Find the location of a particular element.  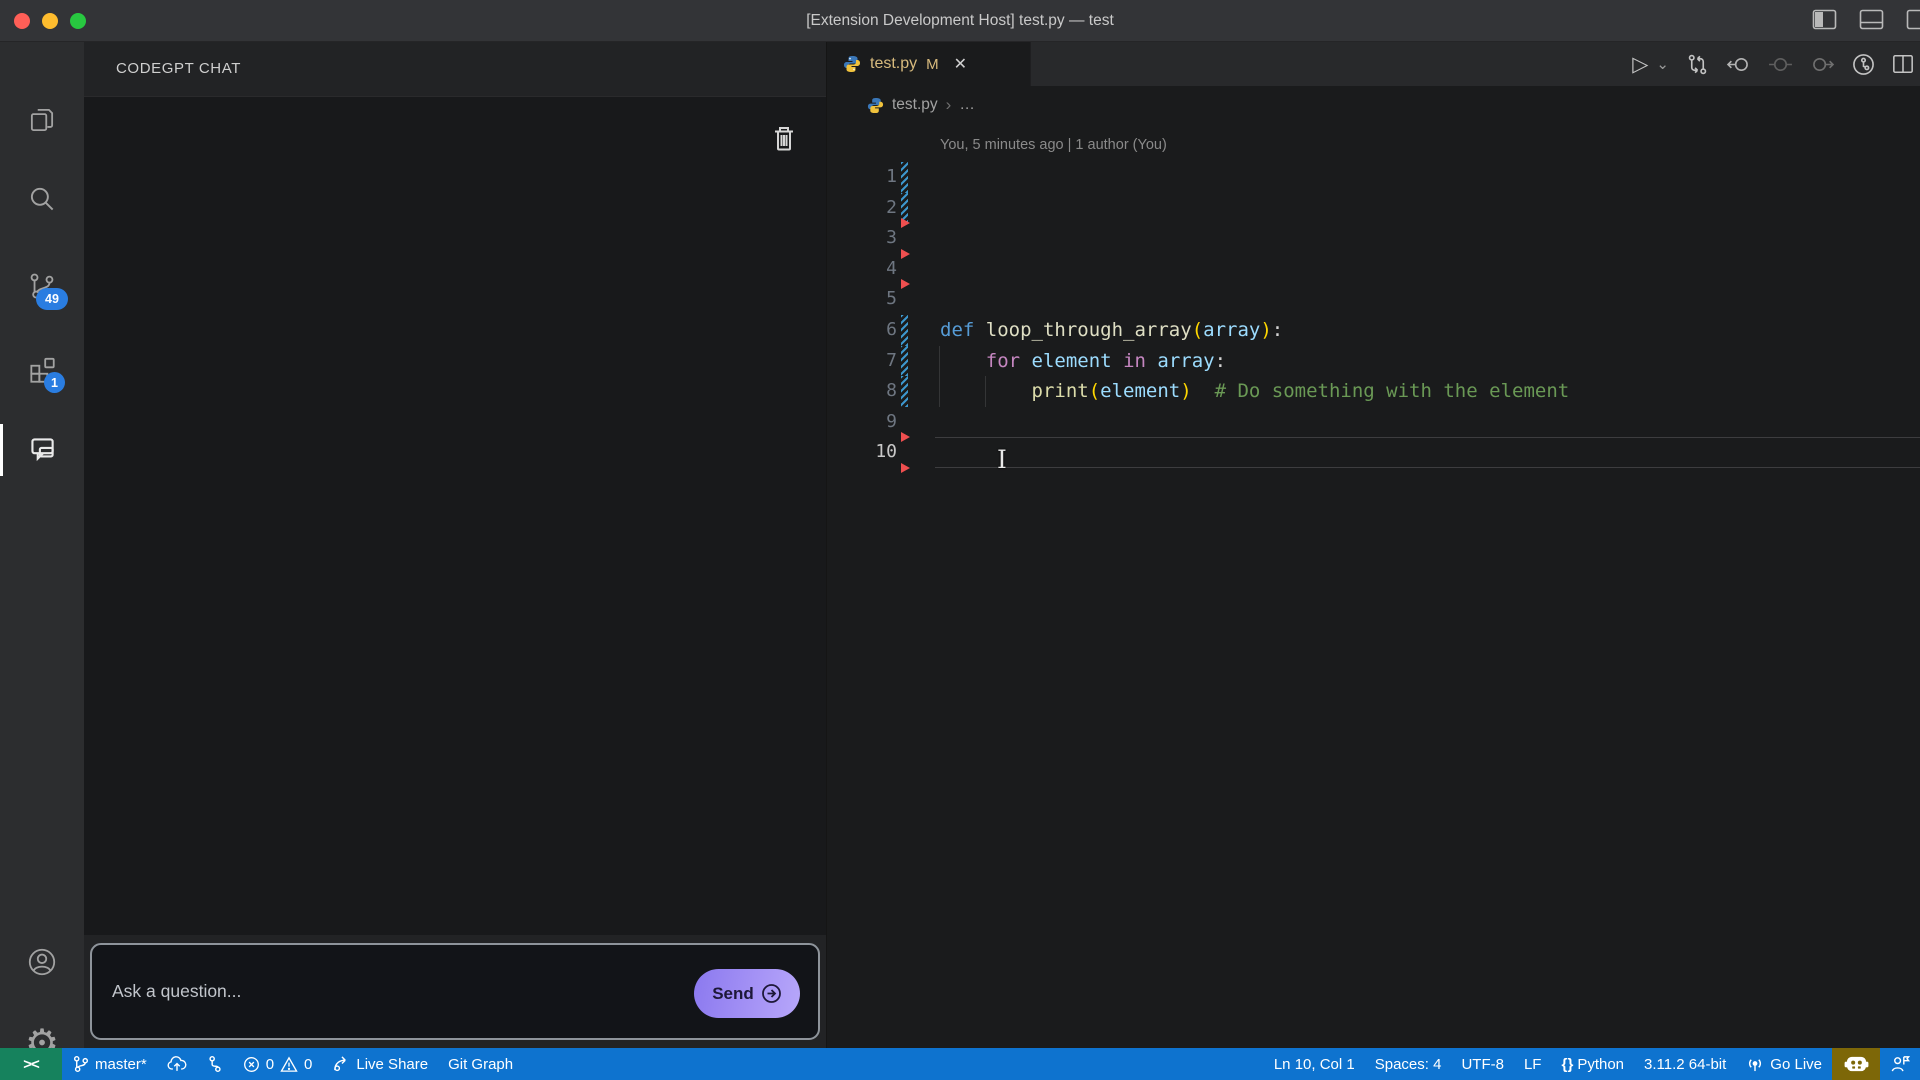

publish-changes-item is located at coordinates (177, 1064).